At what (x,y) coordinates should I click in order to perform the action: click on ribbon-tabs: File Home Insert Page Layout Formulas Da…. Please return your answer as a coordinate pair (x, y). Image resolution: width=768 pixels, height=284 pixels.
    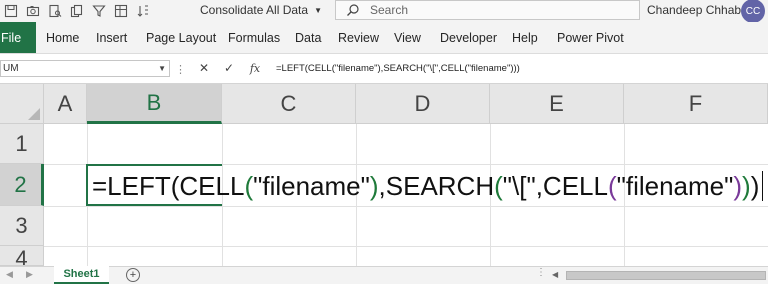
    Looking at the image, I should click on (384, 38).